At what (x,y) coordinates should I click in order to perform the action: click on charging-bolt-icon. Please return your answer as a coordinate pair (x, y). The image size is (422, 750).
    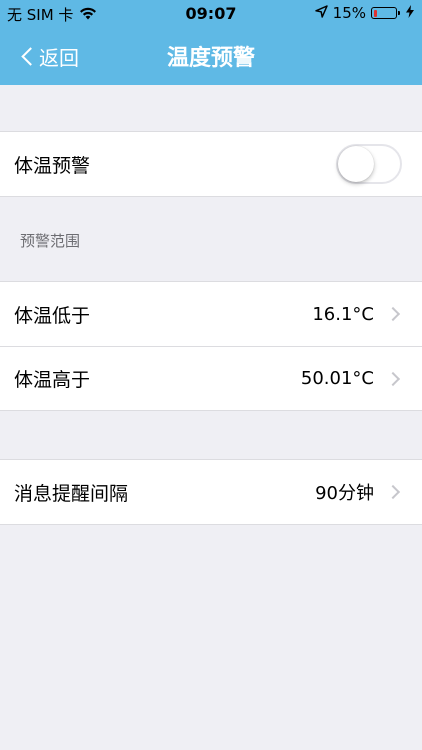
    Looking at the image, I should click on (410, 13).